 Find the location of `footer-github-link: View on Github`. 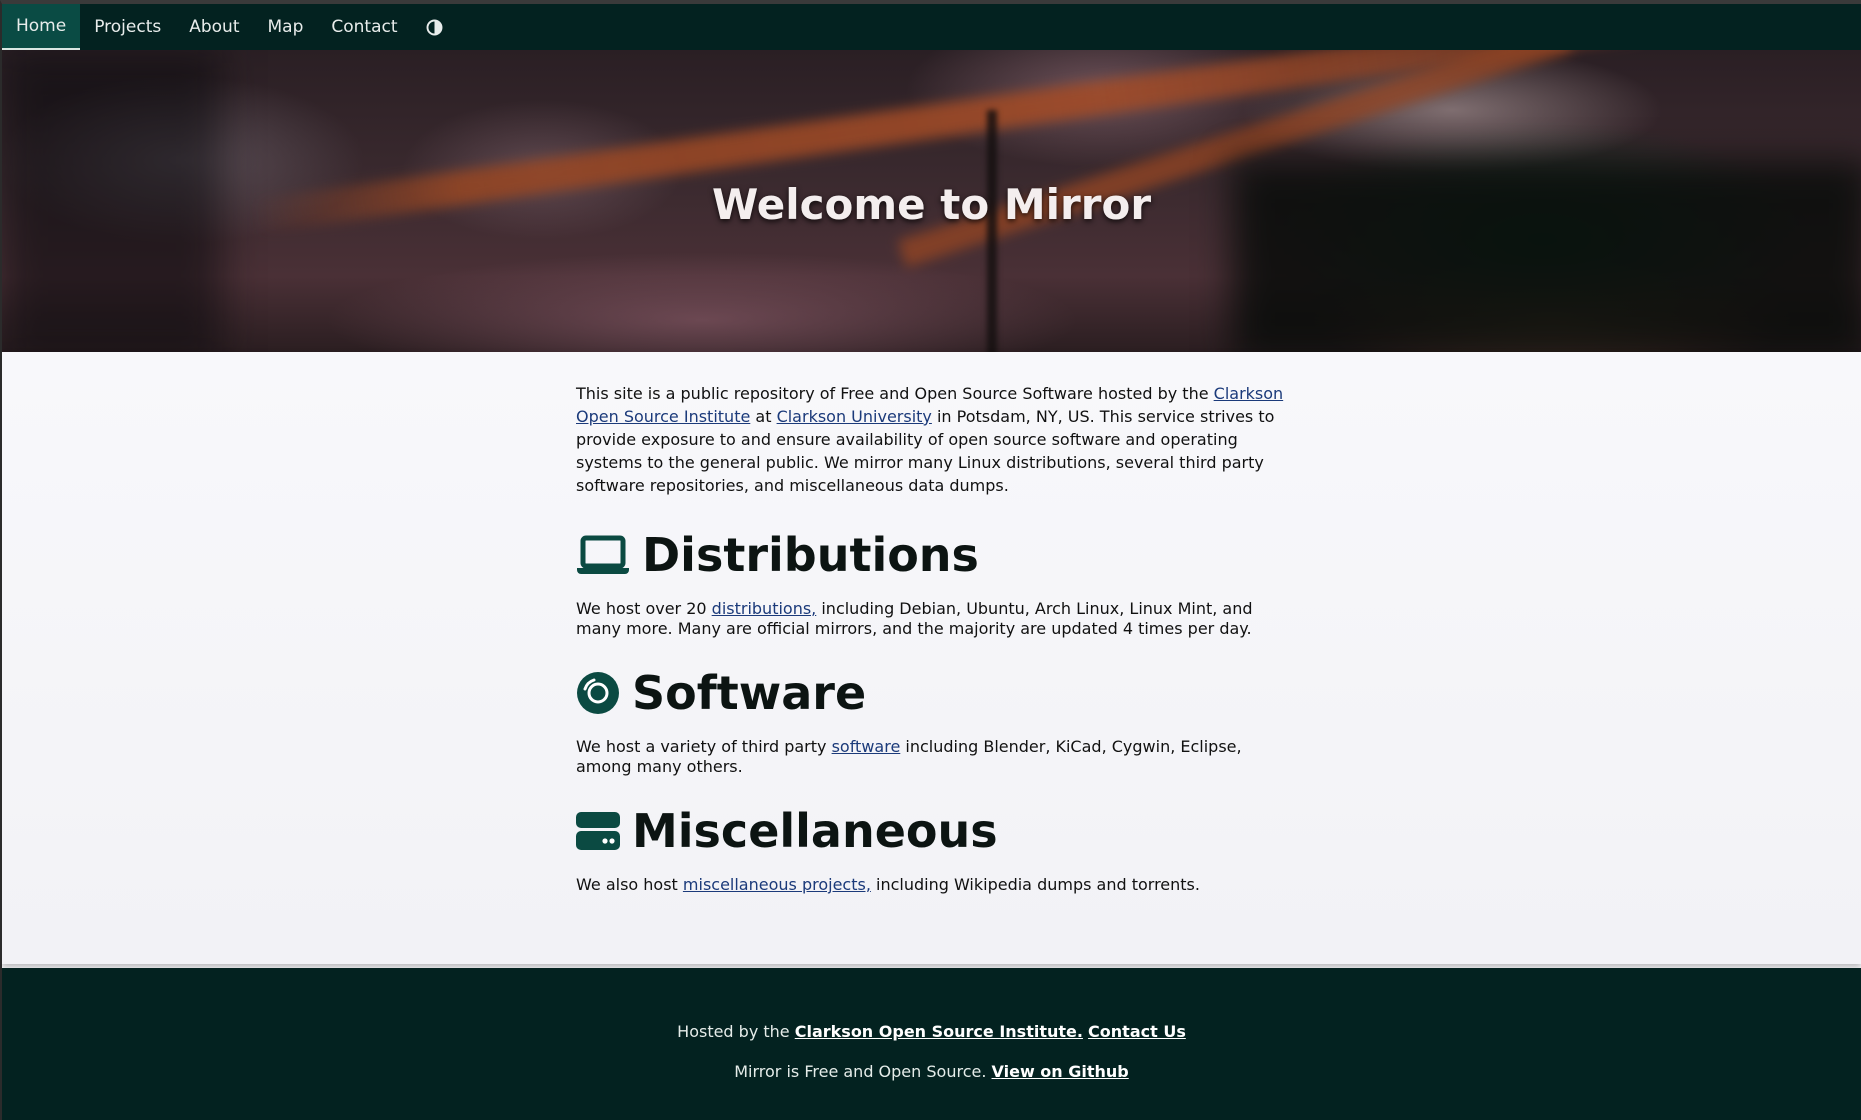

footer-github-link: View on Github is located at coordinates (1060, 1071).